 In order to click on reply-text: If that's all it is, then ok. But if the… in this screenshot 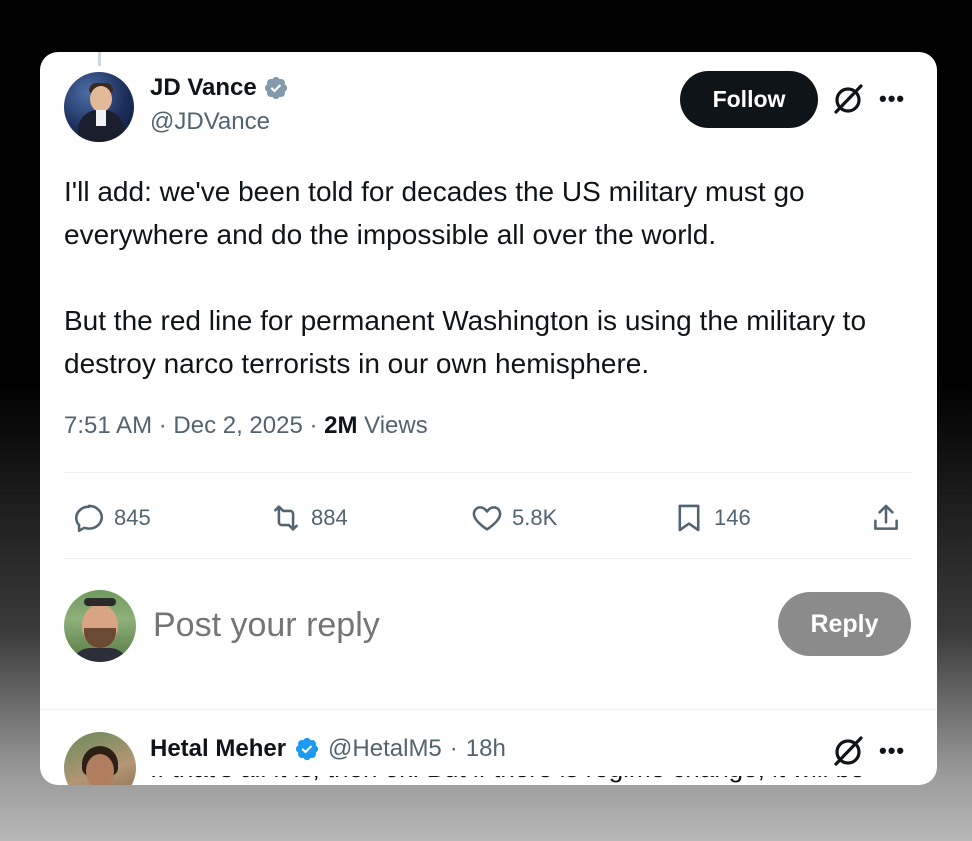, I will do `click(530, 780)`.